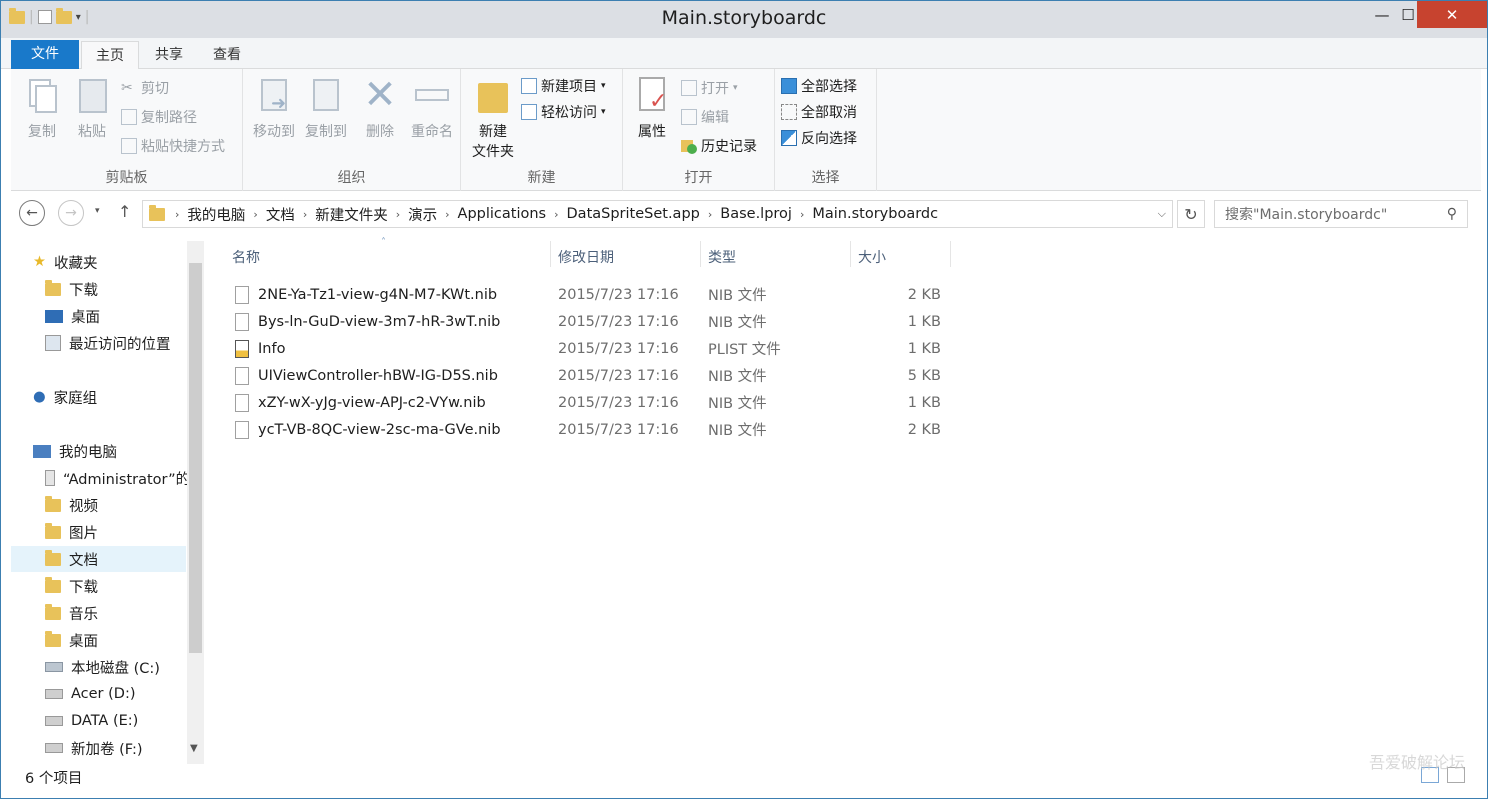  I want to click on column-type: 类型, so click(722, 257).